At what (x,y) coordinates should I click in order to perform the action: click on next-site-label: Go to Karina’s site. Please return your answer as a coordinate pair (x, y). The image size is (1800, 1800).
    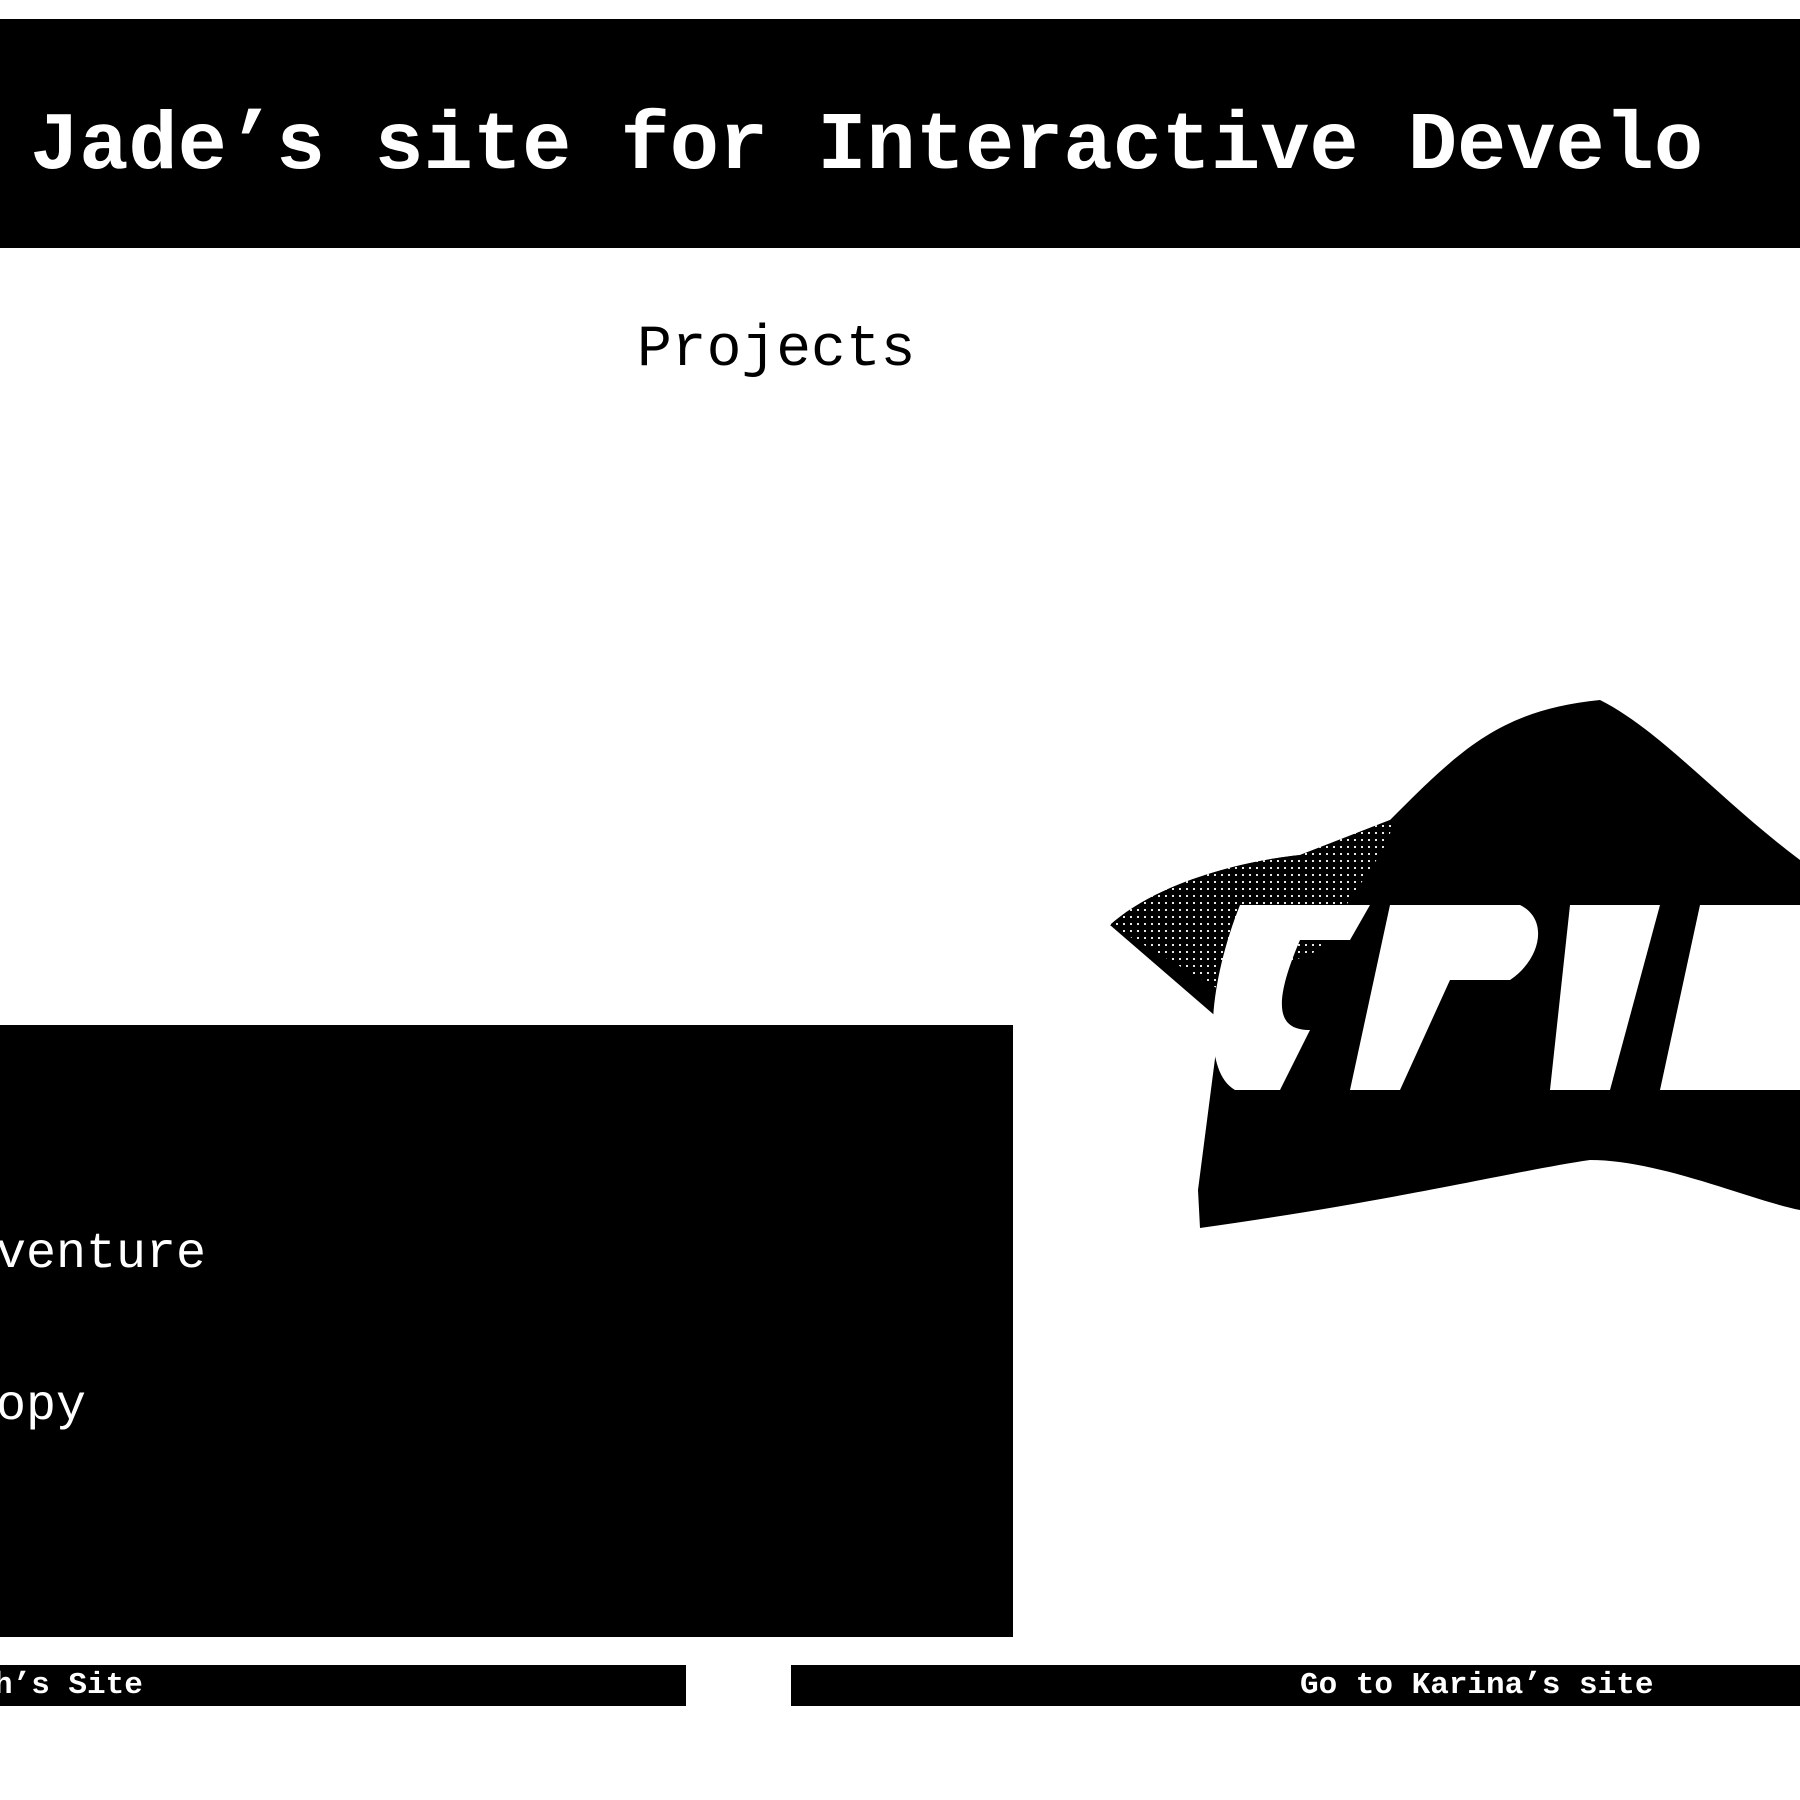
    Looking at the image, I should click on (1477, 1685).